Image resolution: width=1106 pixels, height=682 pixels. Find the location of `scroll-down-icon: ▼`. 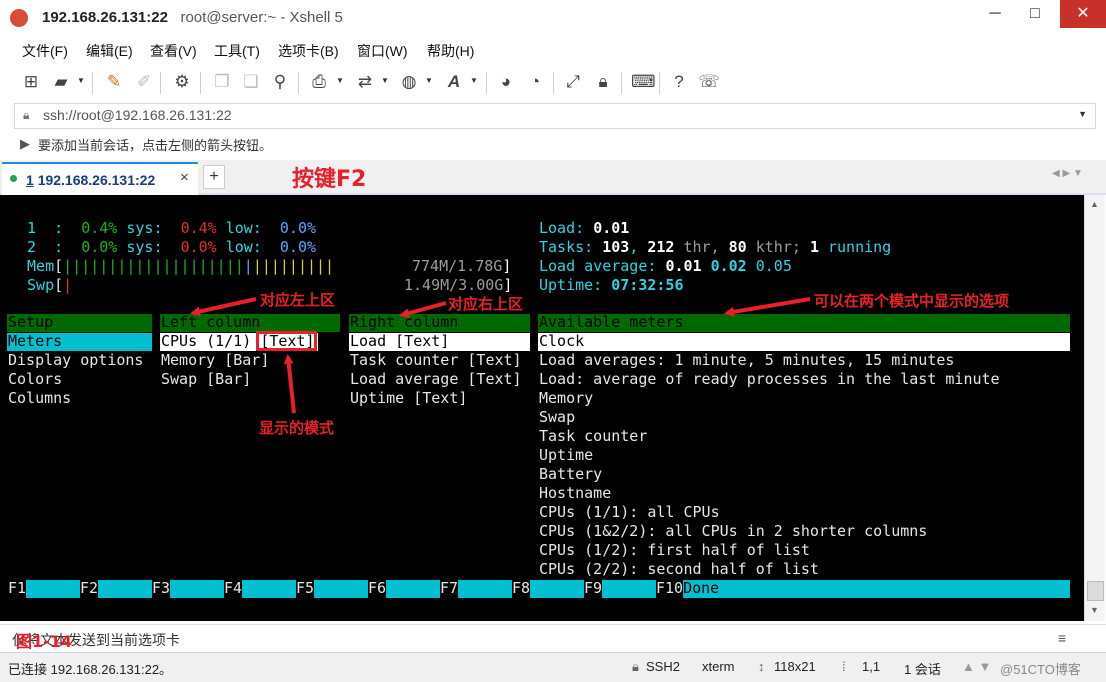

scroll-down-icon: ▼ is located at coordinates (1094, 610).